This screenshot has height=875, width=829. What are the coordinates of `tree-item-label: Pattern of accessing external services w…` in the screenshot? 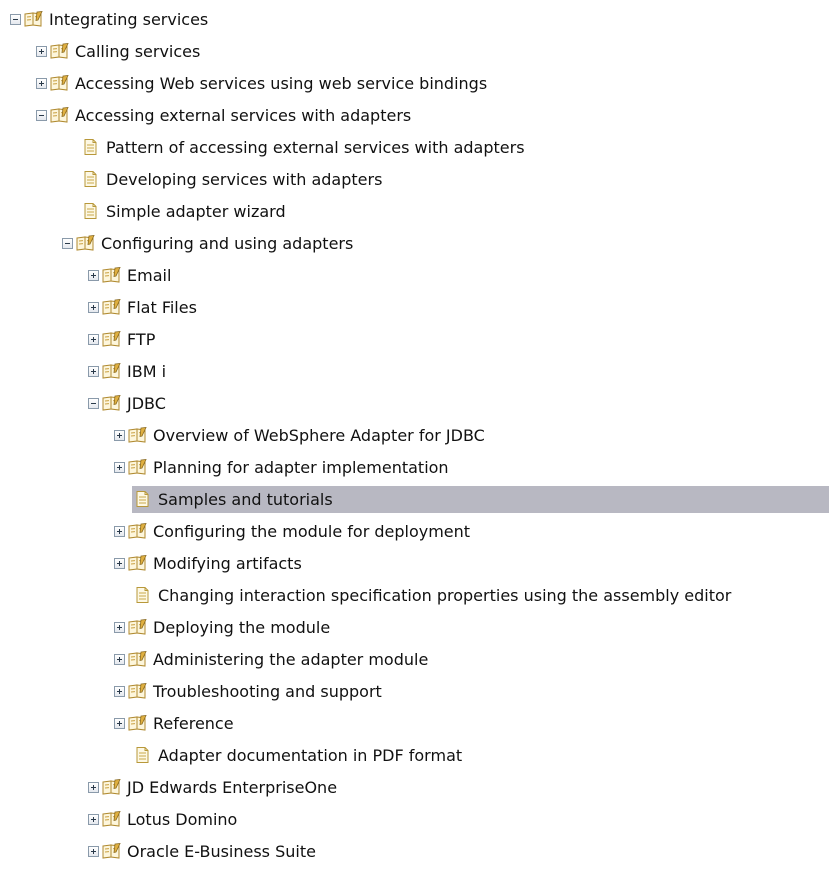 It's located at (315, 147).